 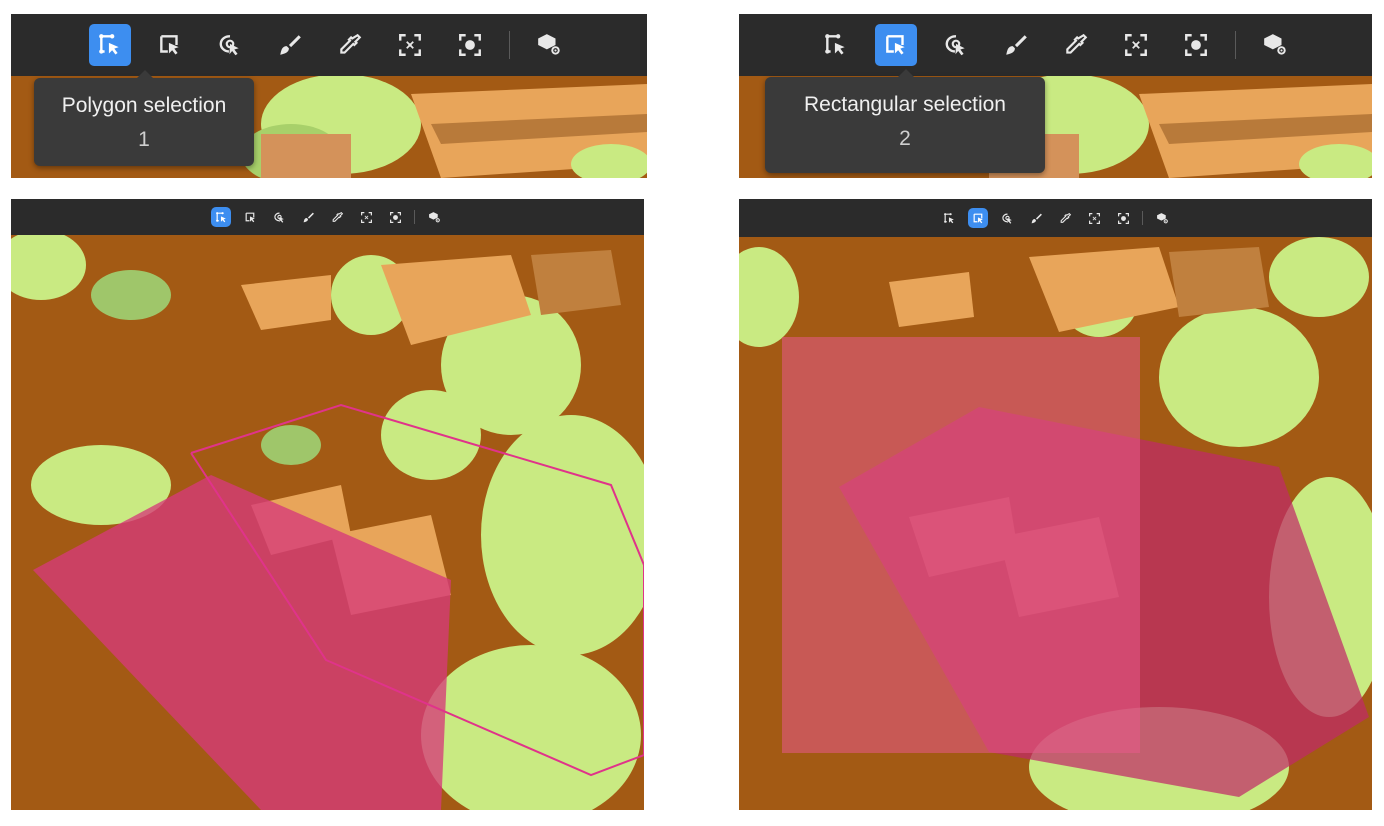 What do you see at coordinates (329, 96) in the screenshot?
I see `panel-top-left: Polygon selection 1` at bounding box center [329, 96].